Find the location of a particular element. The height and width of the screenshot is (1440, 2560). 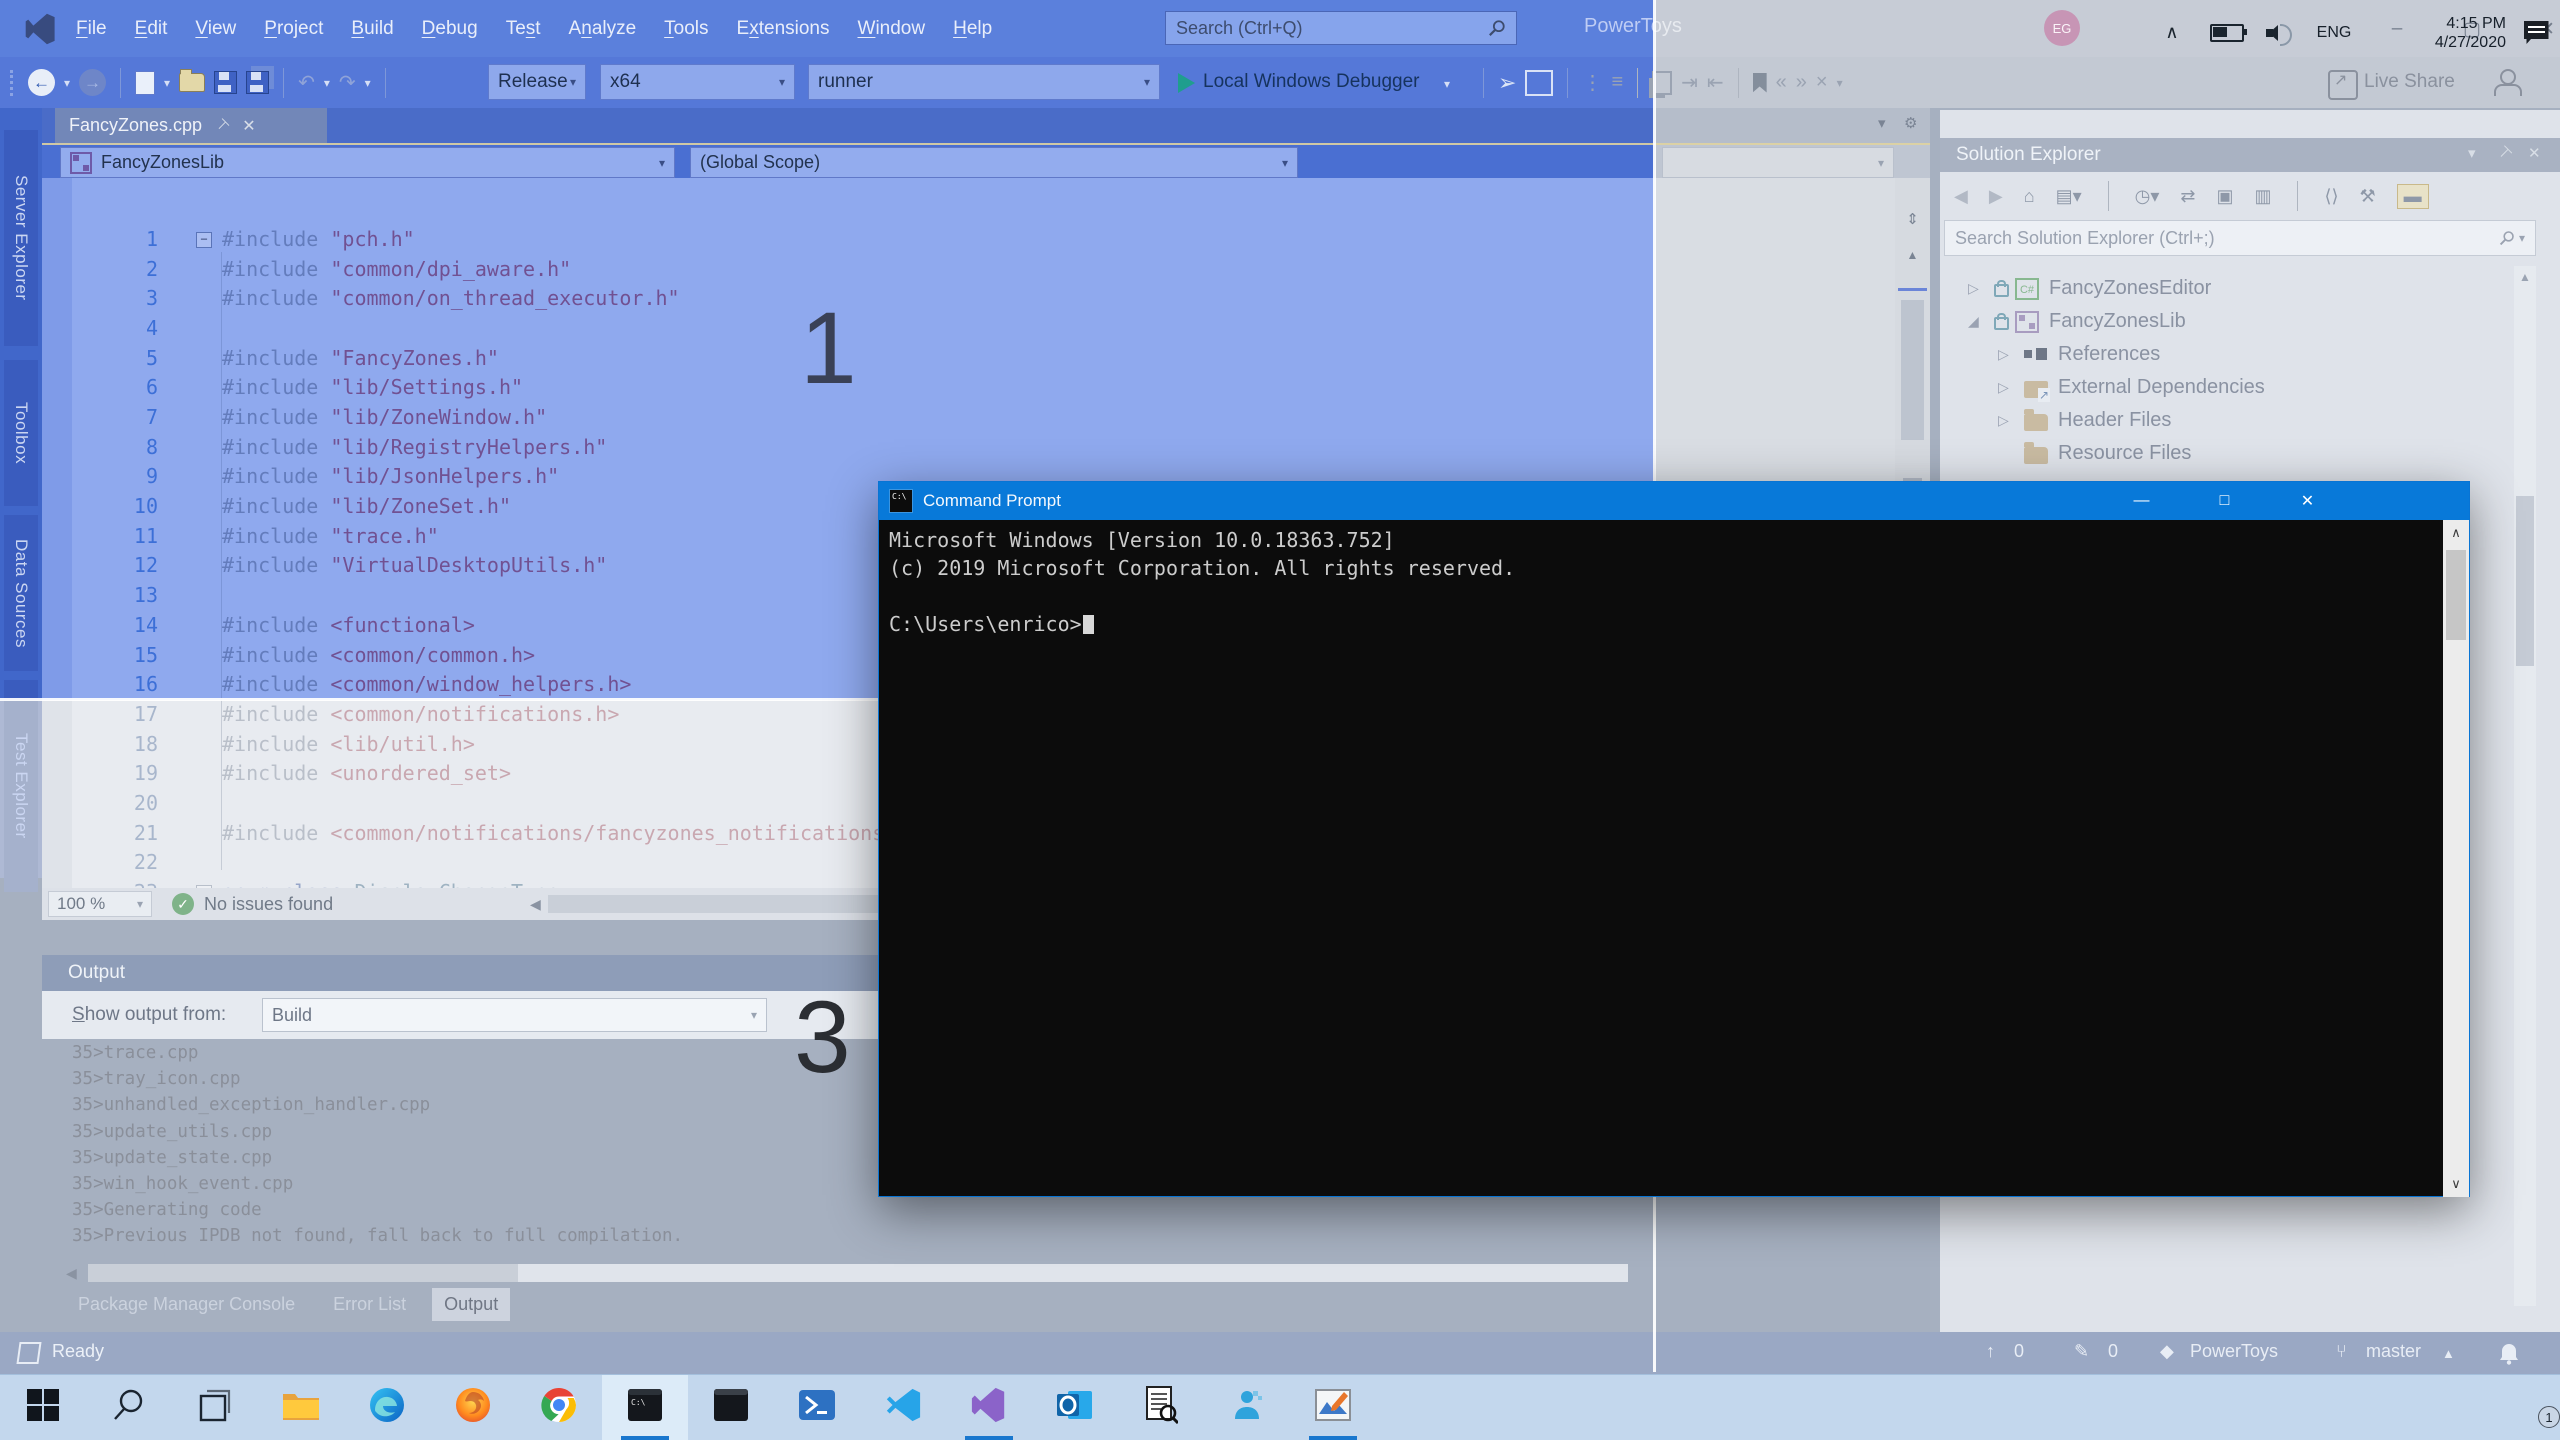

git-icon: ◆ is located at coordinates (2167, 1351).